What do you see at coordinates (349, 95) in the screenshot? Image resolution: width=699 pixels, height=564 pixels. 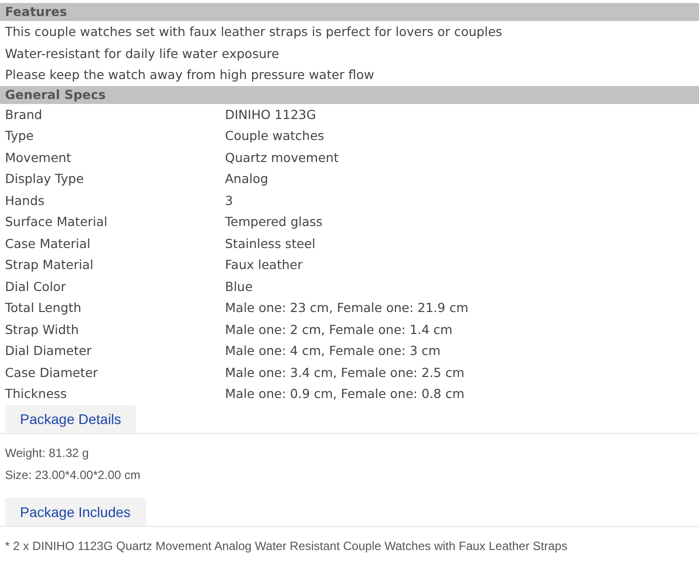 I see `section-header: General Specs` at bounding box center [349, 95].